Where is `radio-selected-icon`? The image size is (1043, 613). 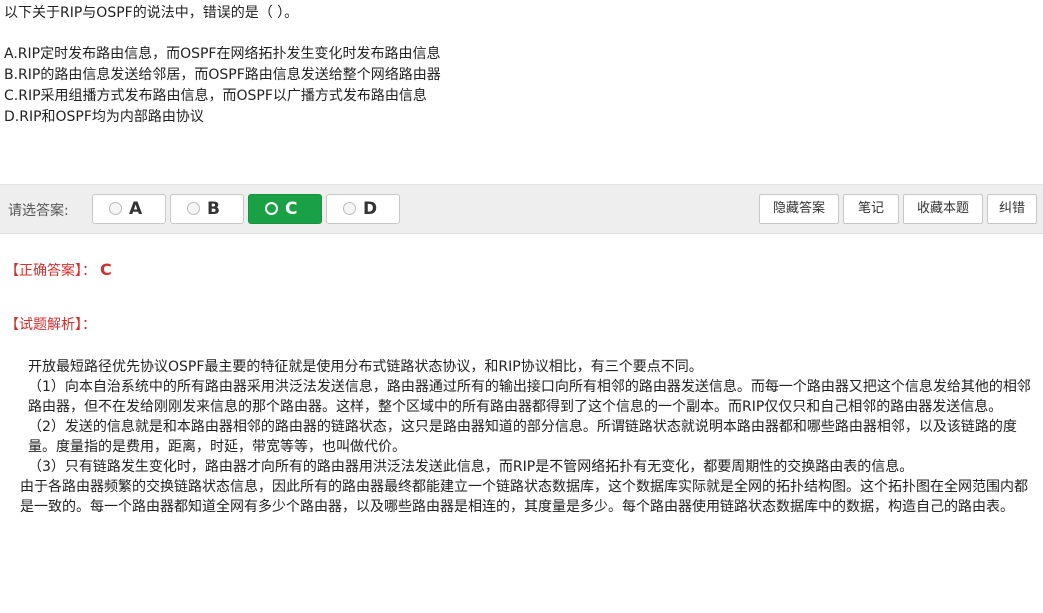
radio-selected-icon is located at coordinates (271, 208).